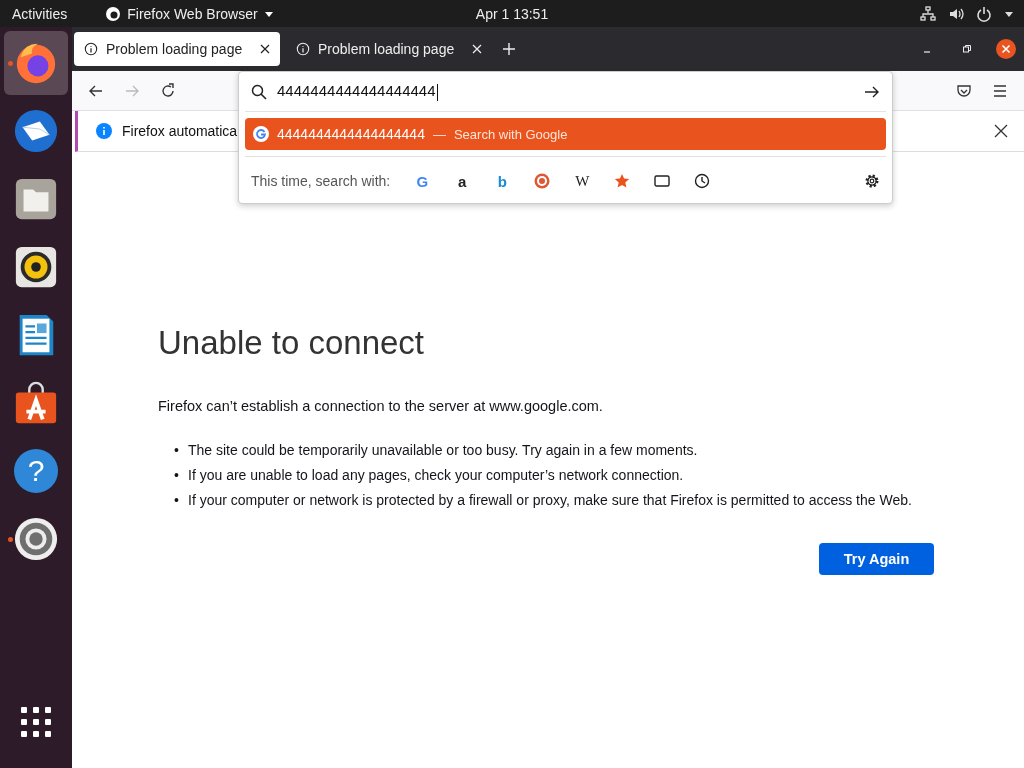  I want to click on activities-button: Activities, so click(40, 13).